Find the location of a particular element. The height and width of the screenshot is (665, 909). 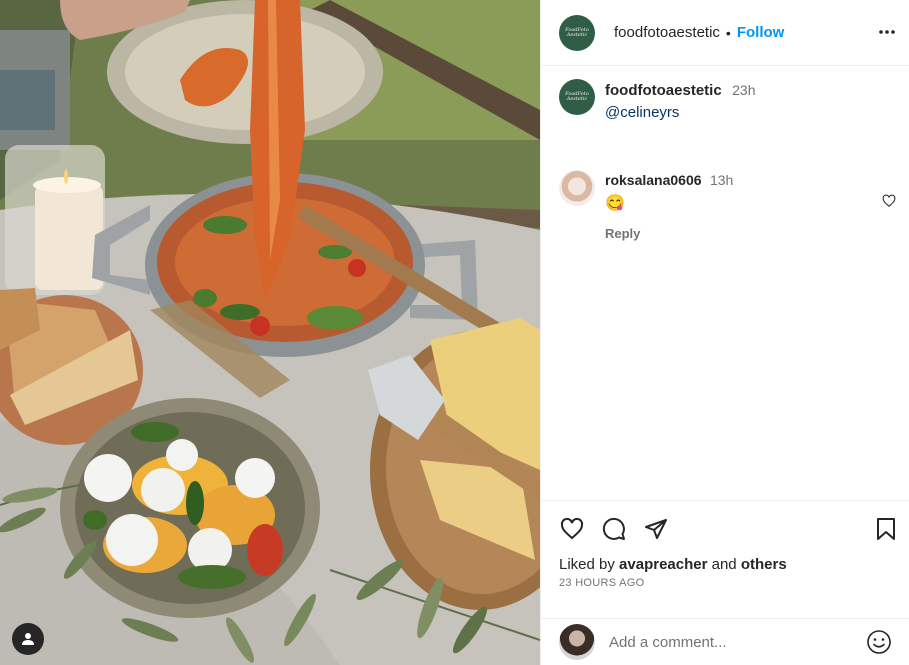

author-avatar: FoodFoto Aestetic is located at coordinates (577, 32).